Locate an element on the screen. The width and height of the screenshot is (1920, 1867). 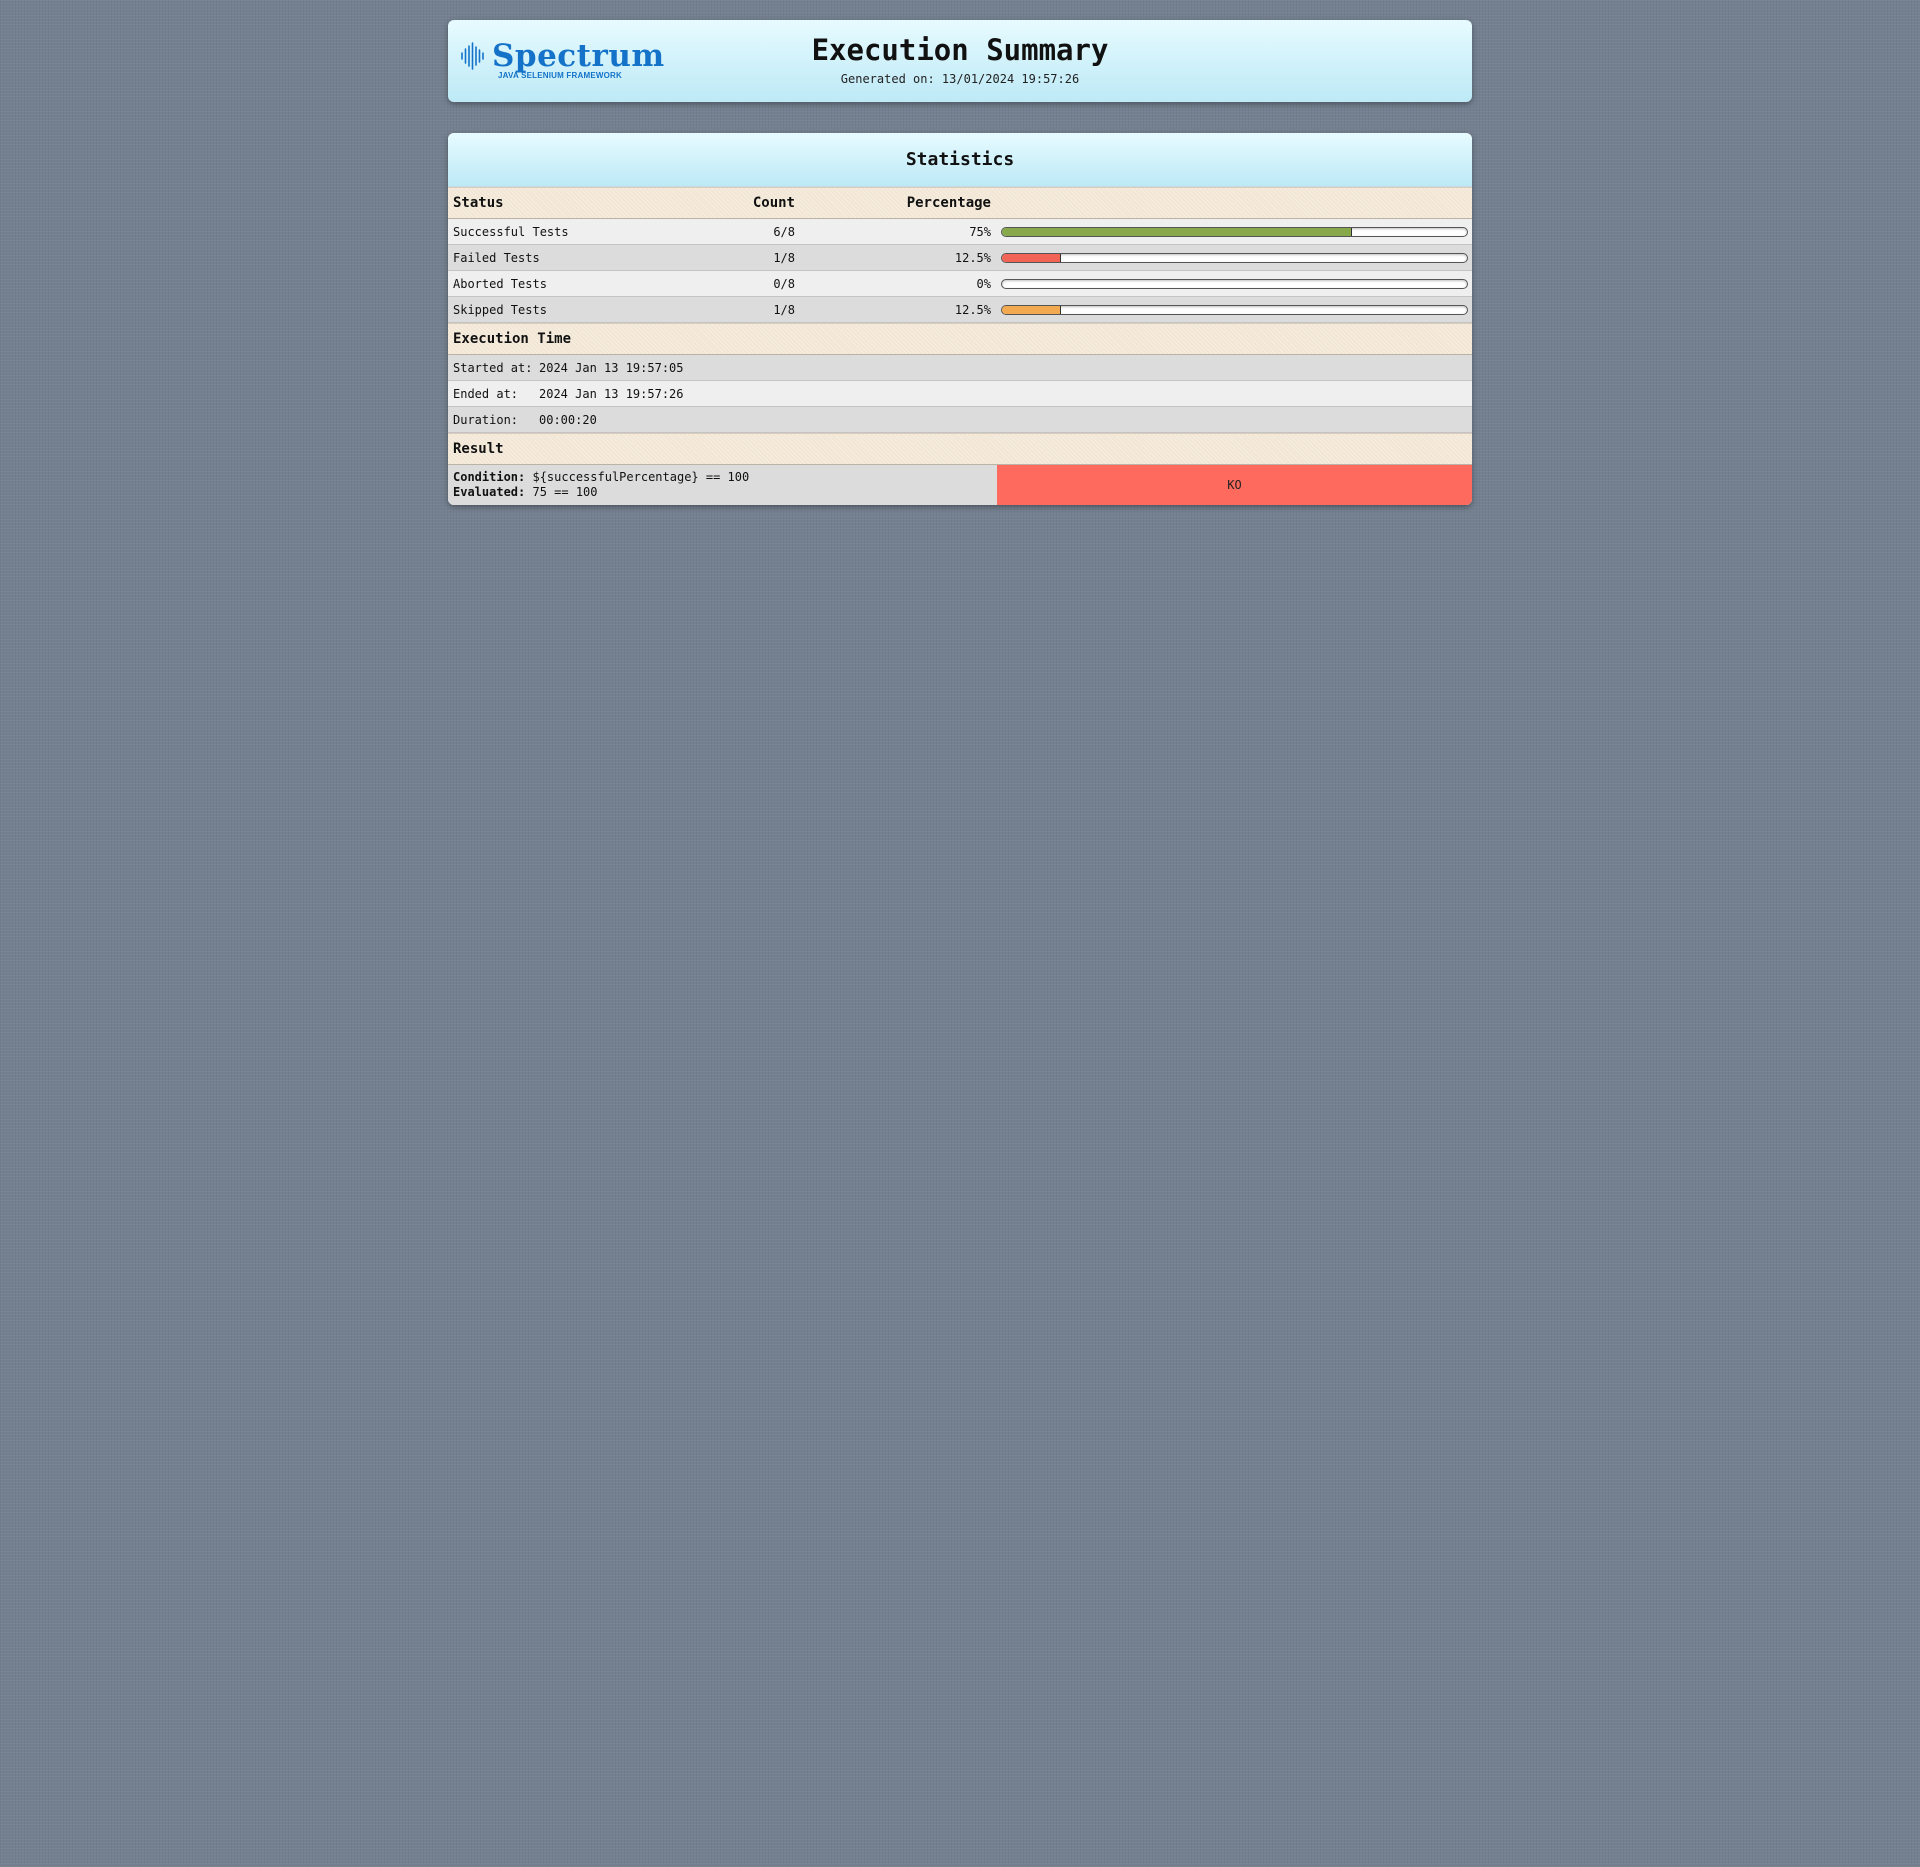
evaluated-value: 75 == 100 is located at coordinates (565, 492).